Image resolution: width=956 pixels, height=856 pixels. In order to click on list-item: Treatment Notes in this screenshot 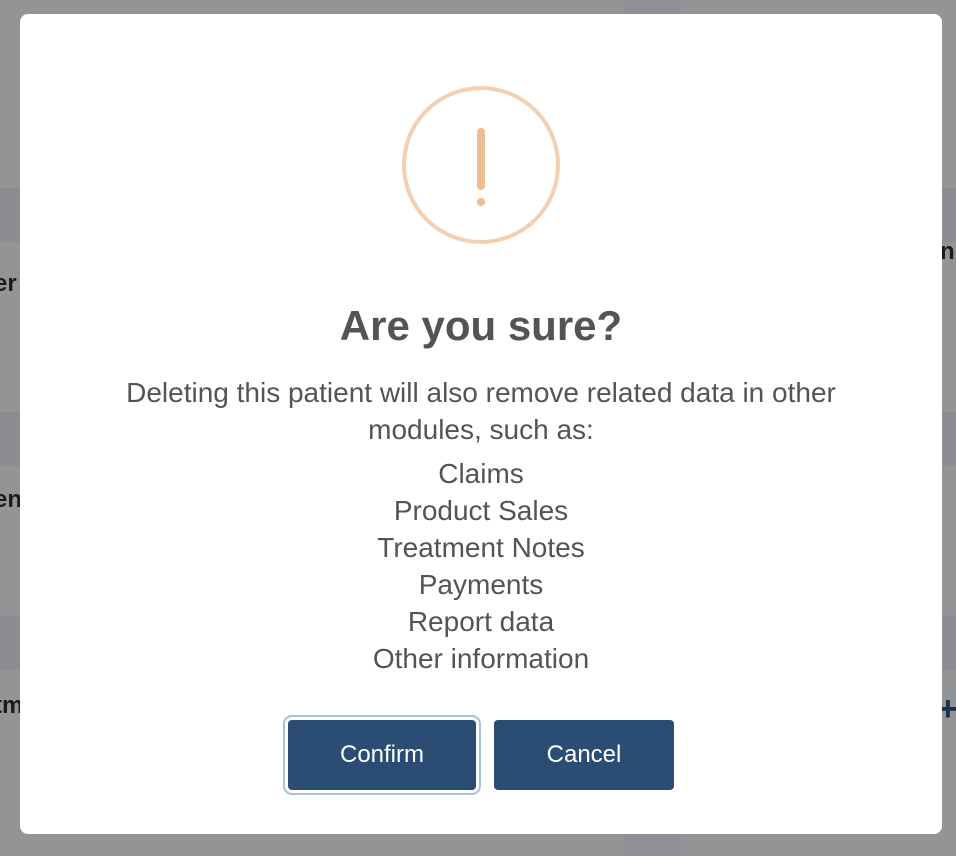, I will do `click(481, 547)`.